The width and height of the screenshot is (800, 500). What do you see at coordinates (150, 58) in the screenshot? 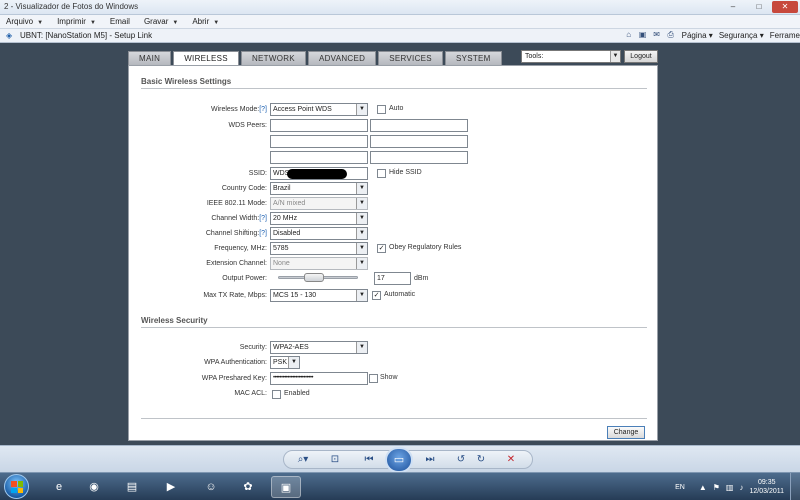
I see `tab-main: MAIN` at bounding box center [150, 58].